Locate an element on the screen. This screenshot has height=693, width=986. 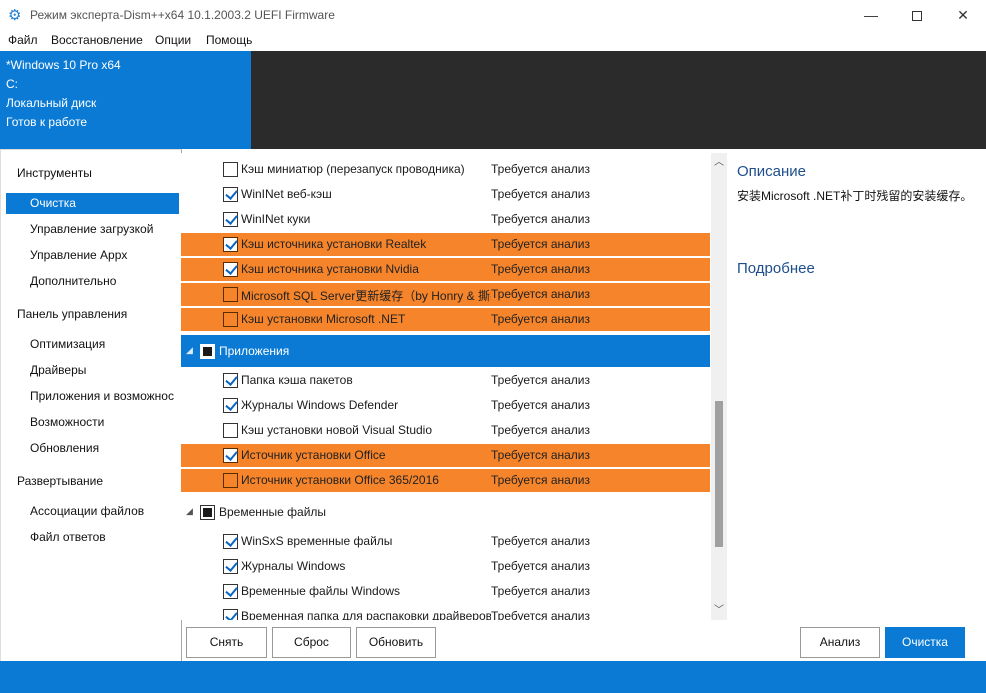
menu-help: Помощь is located at coordinates (229, 40).